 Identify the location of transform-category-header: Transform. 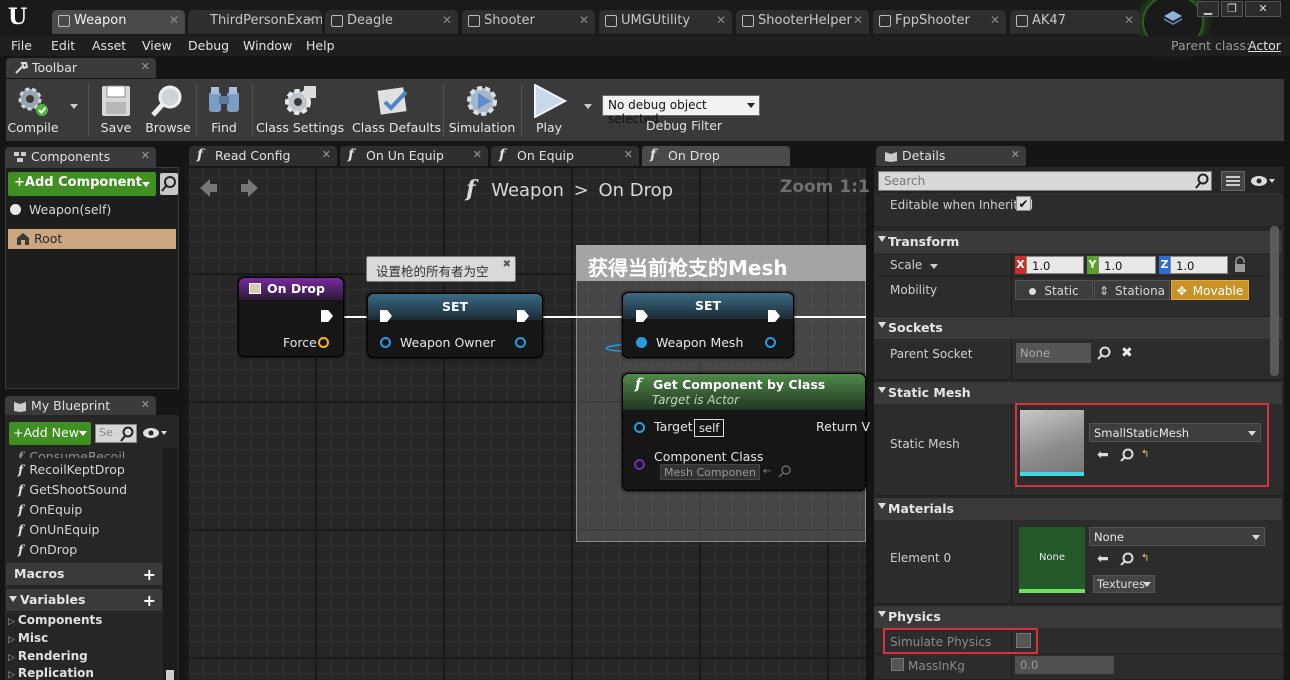
(1078, 242).